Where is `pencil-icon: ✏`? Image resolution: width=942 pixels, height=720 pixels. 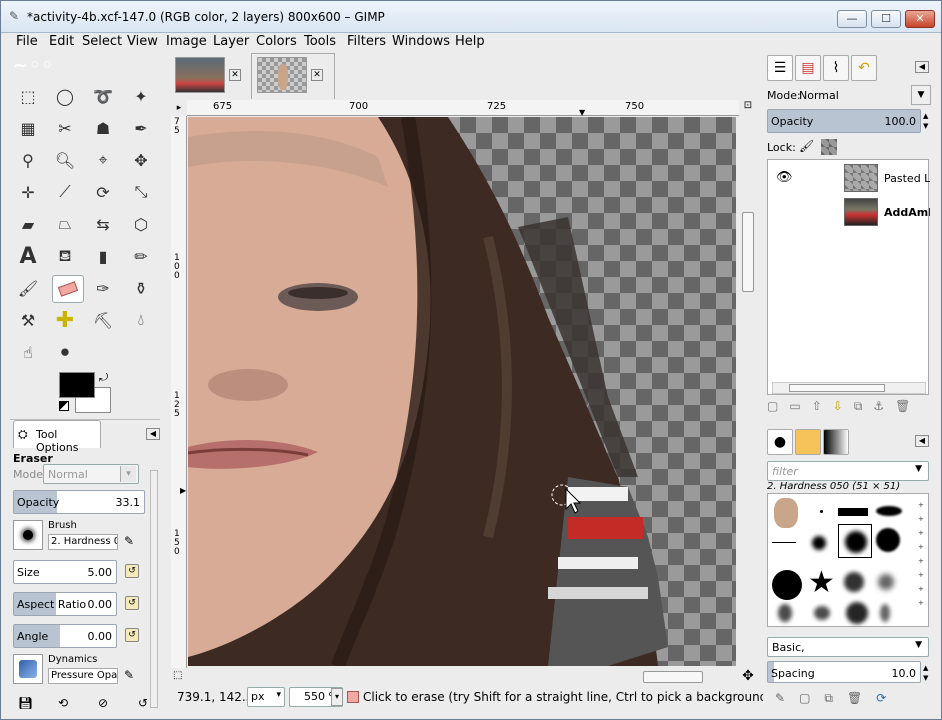 pencil-icon: ✏ is located at coordinates (141, 256).